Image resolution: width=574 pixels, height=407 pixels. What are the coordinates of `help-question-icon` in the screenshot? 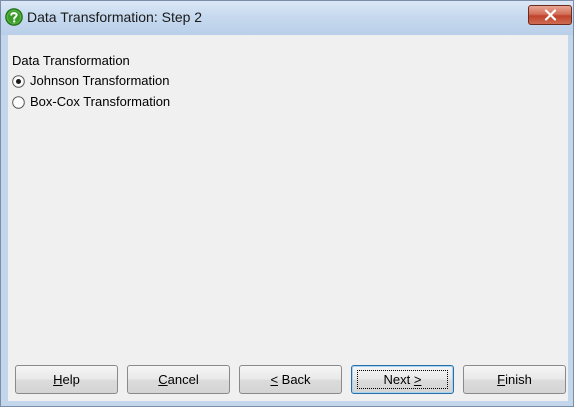 It's located at (14, 17).